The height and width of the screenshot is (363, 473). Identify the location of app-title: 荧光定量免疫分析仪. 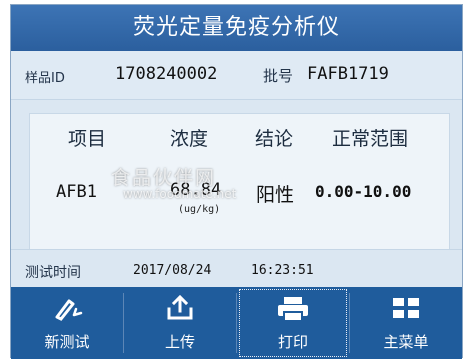
(236, 27).